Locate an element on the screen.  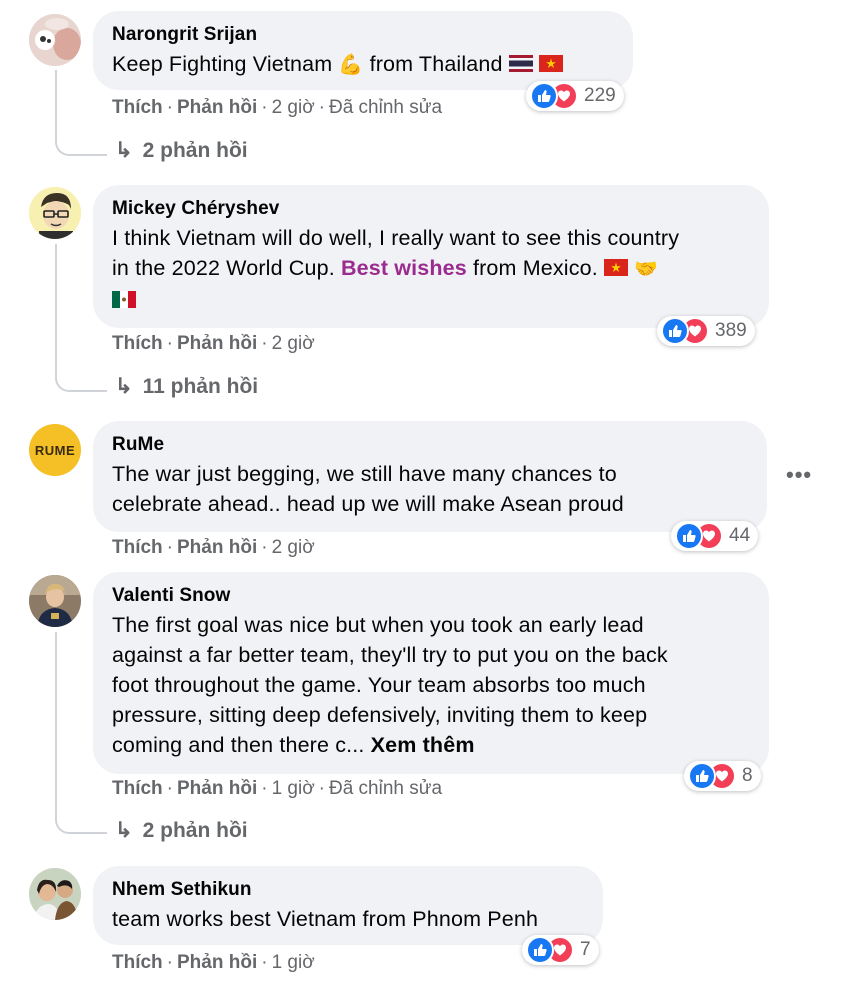
highlight-text: Best wishes is located at coordinates (403, 268).